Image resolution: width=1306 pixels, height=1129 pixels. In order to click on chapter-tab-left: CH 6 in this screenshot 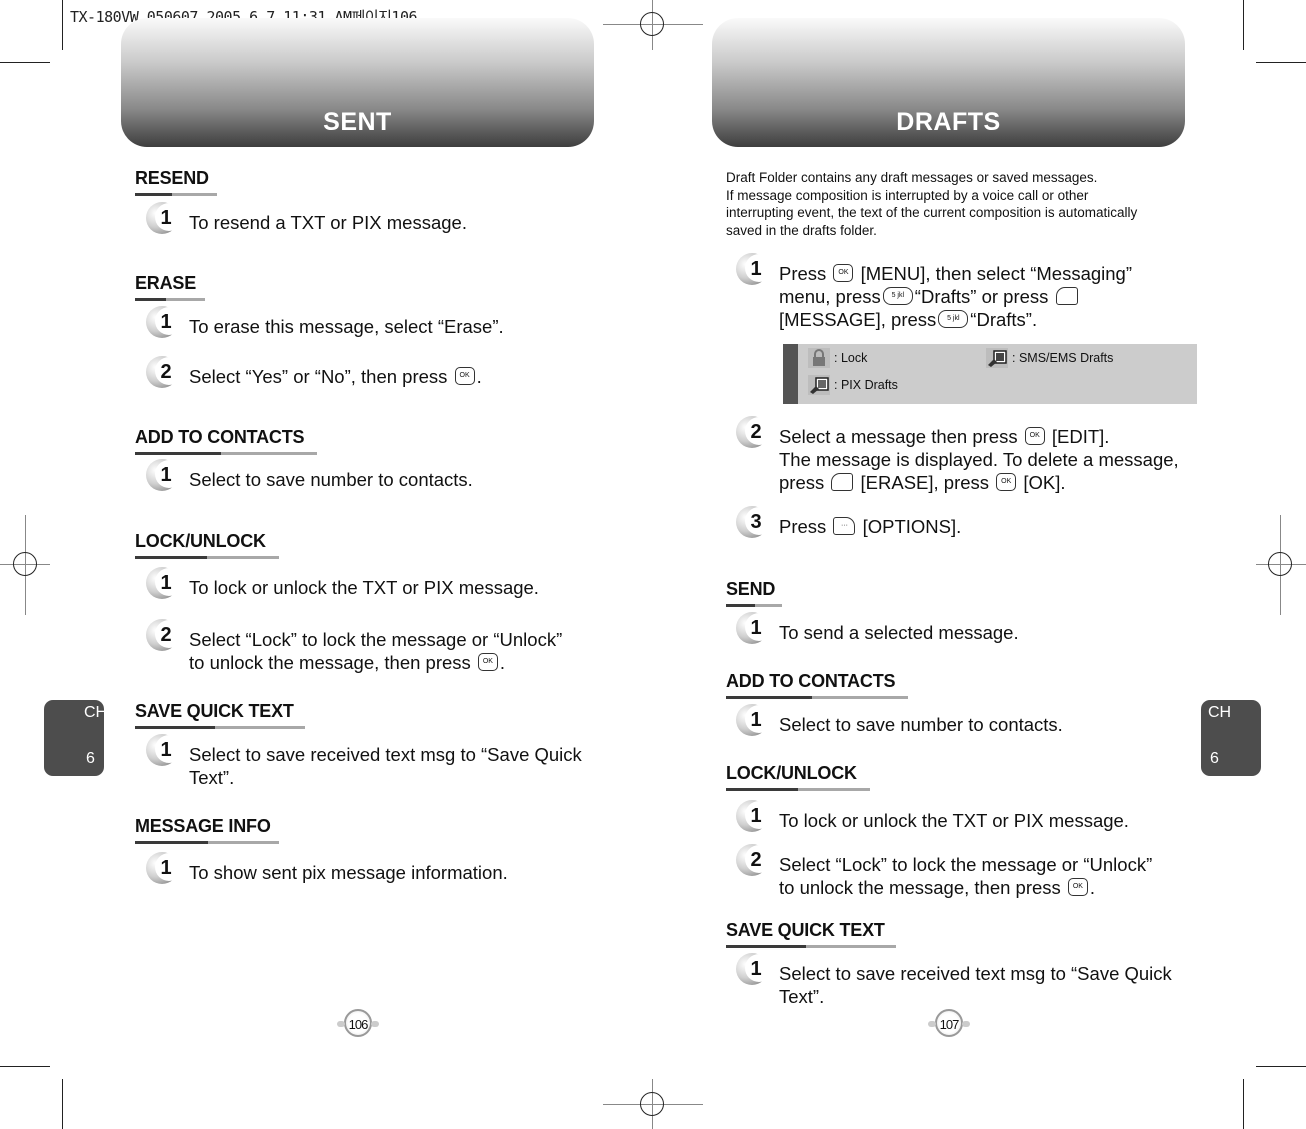, I will do `click(76, 738)`.